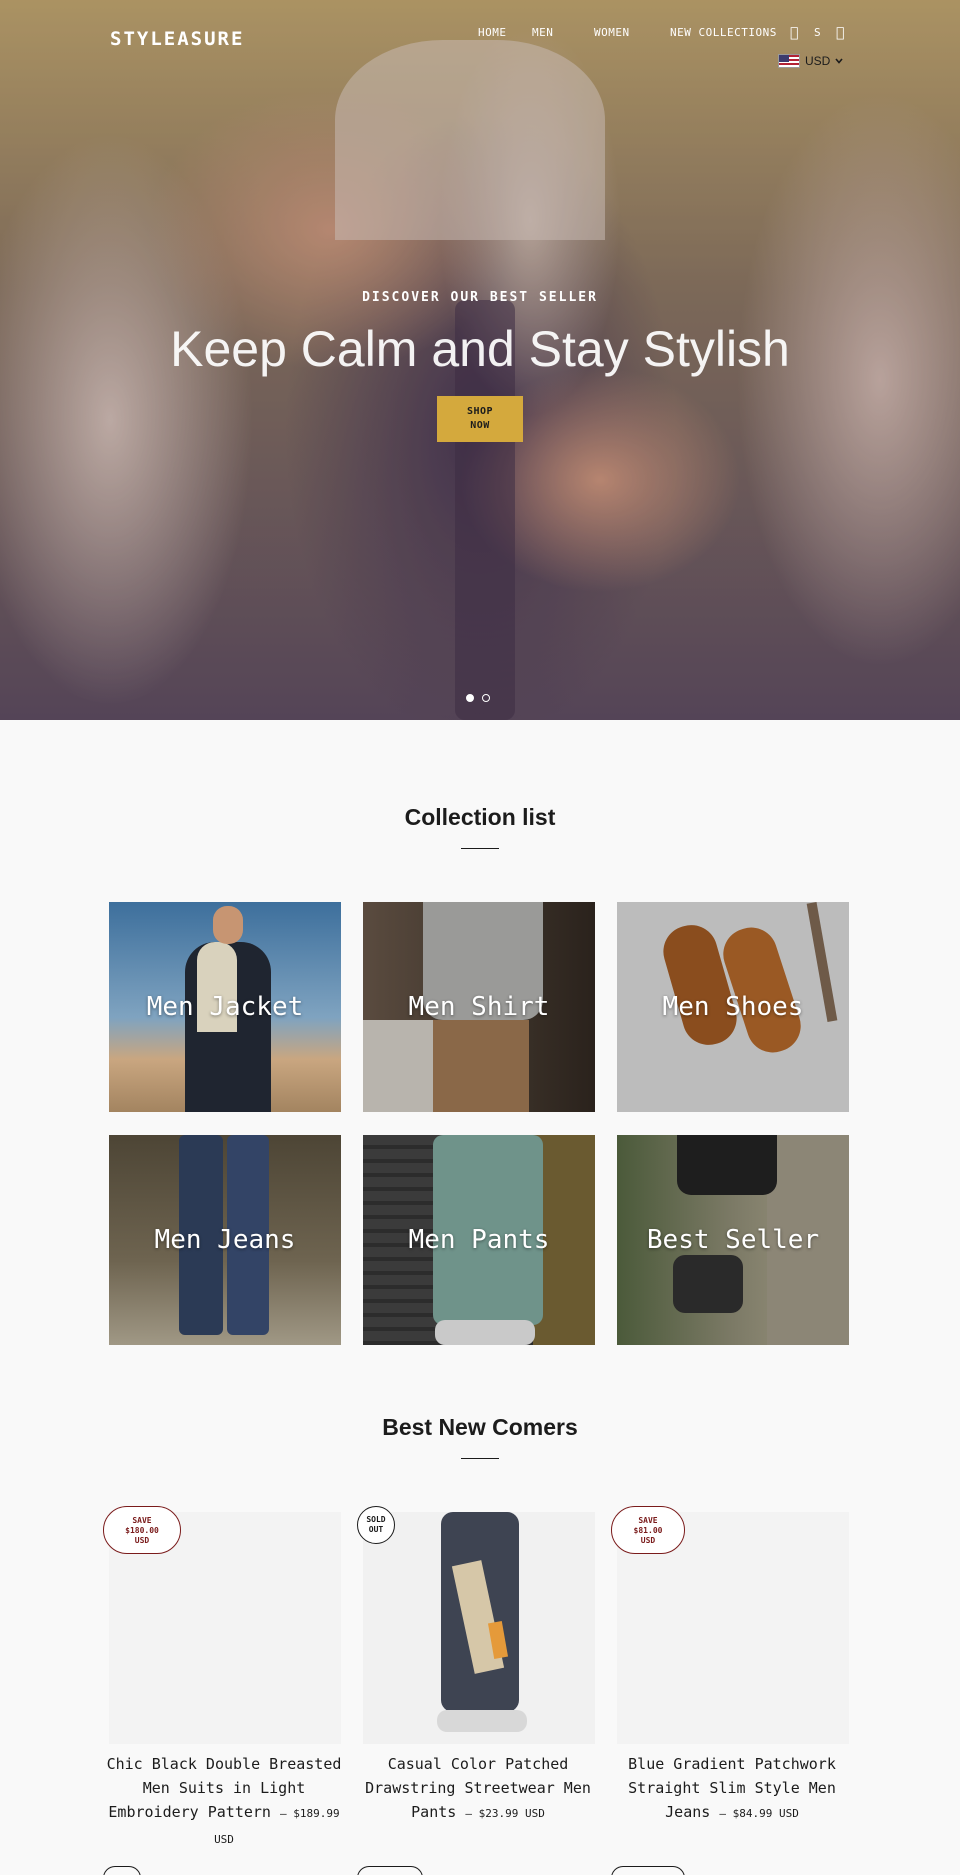  What do you see at coordinates (480, 297) in the screenshot?
I see `hero-subtitle: DISCOVER OUR BEST SELLER` at bounding box center [480, 297].